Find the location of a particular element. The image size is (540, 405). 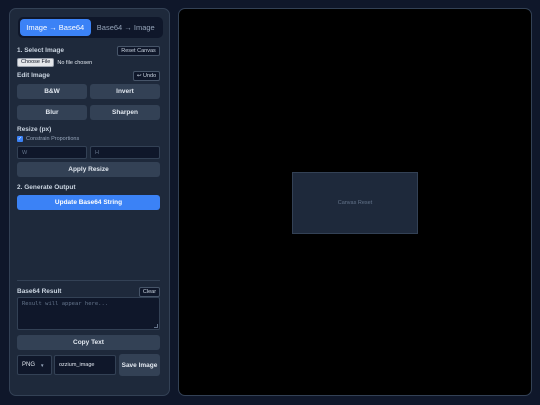

reset-canvas-button: Reset Canvas is located at coordinates (138, 51).